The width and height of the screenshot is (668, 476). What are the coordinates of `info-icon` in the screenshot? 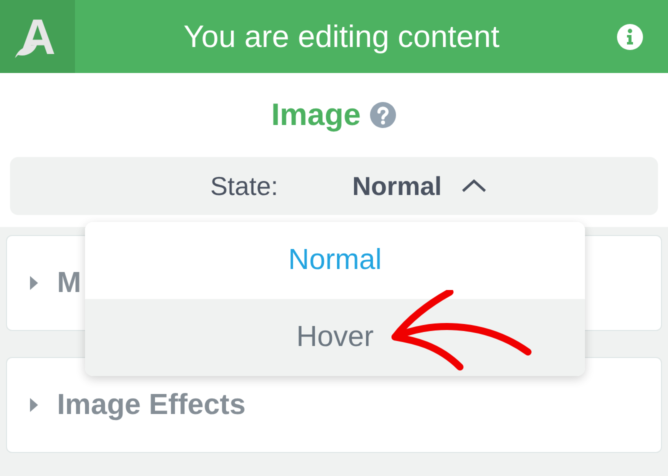 It's located at (630, 36).